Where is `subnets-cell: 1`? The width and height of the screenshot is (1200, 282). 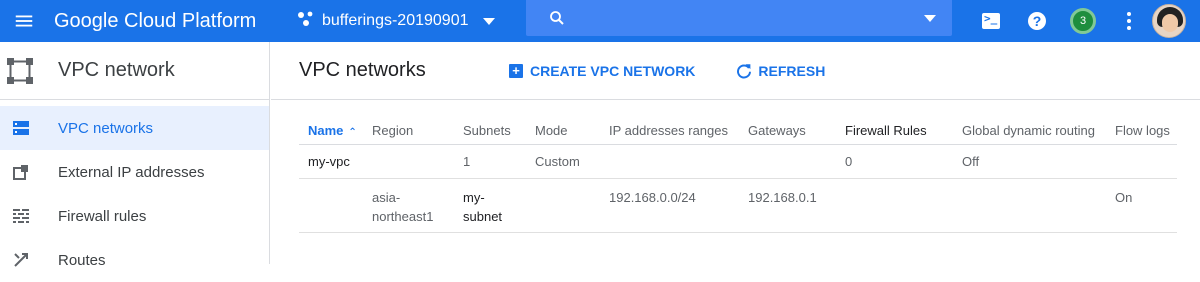
subnets-cell: 1 is located at coordinates (499, 161).